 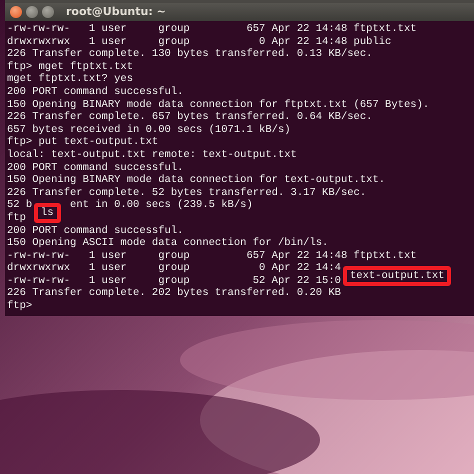 I want to click on terminal-text: -rw-rw-rw- 1 user group 52 Apr 22 15:0, so click(x=174, y=280).